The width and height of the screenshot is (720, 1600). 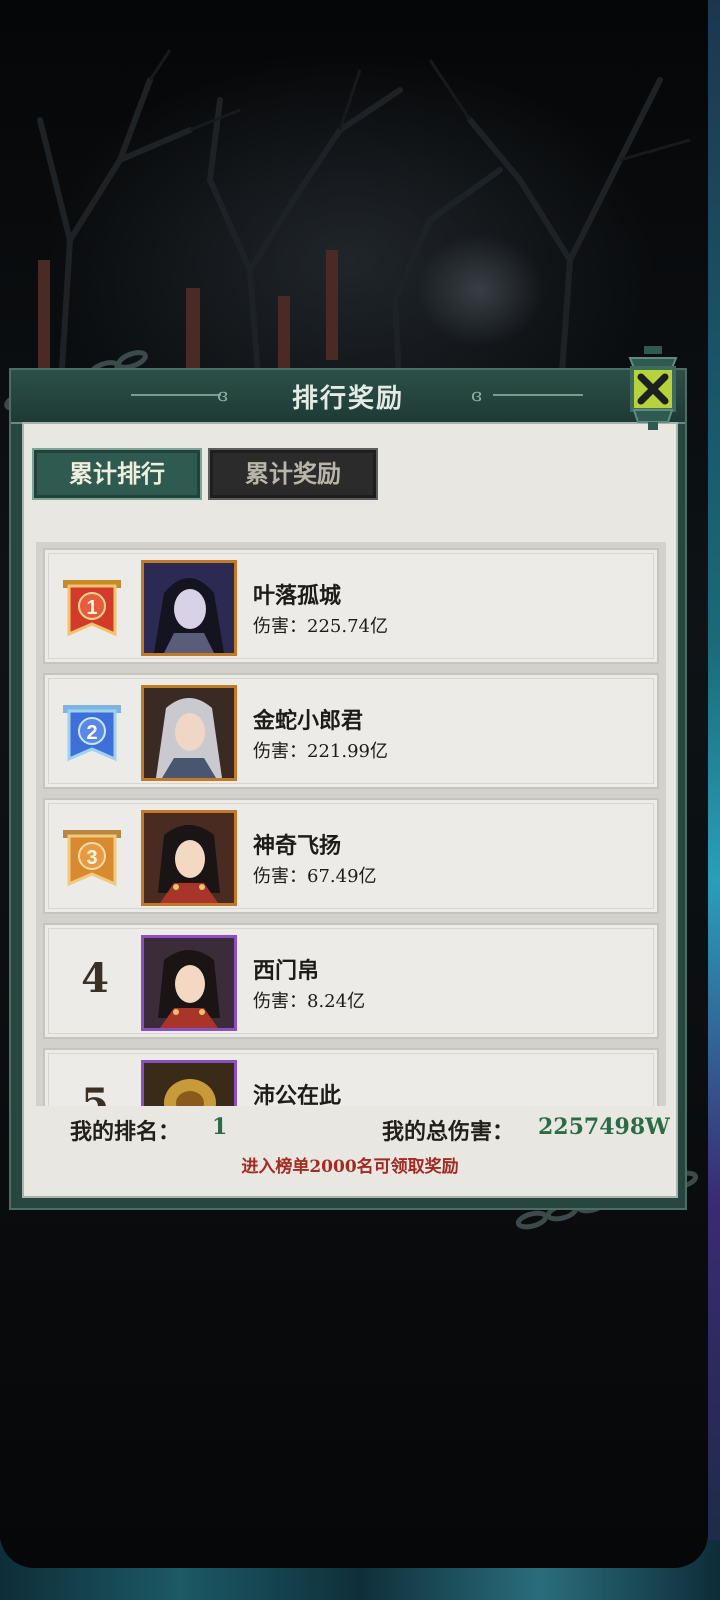 I want to click on rank-2-banner-icon: 2, so click(x=92, y=733).